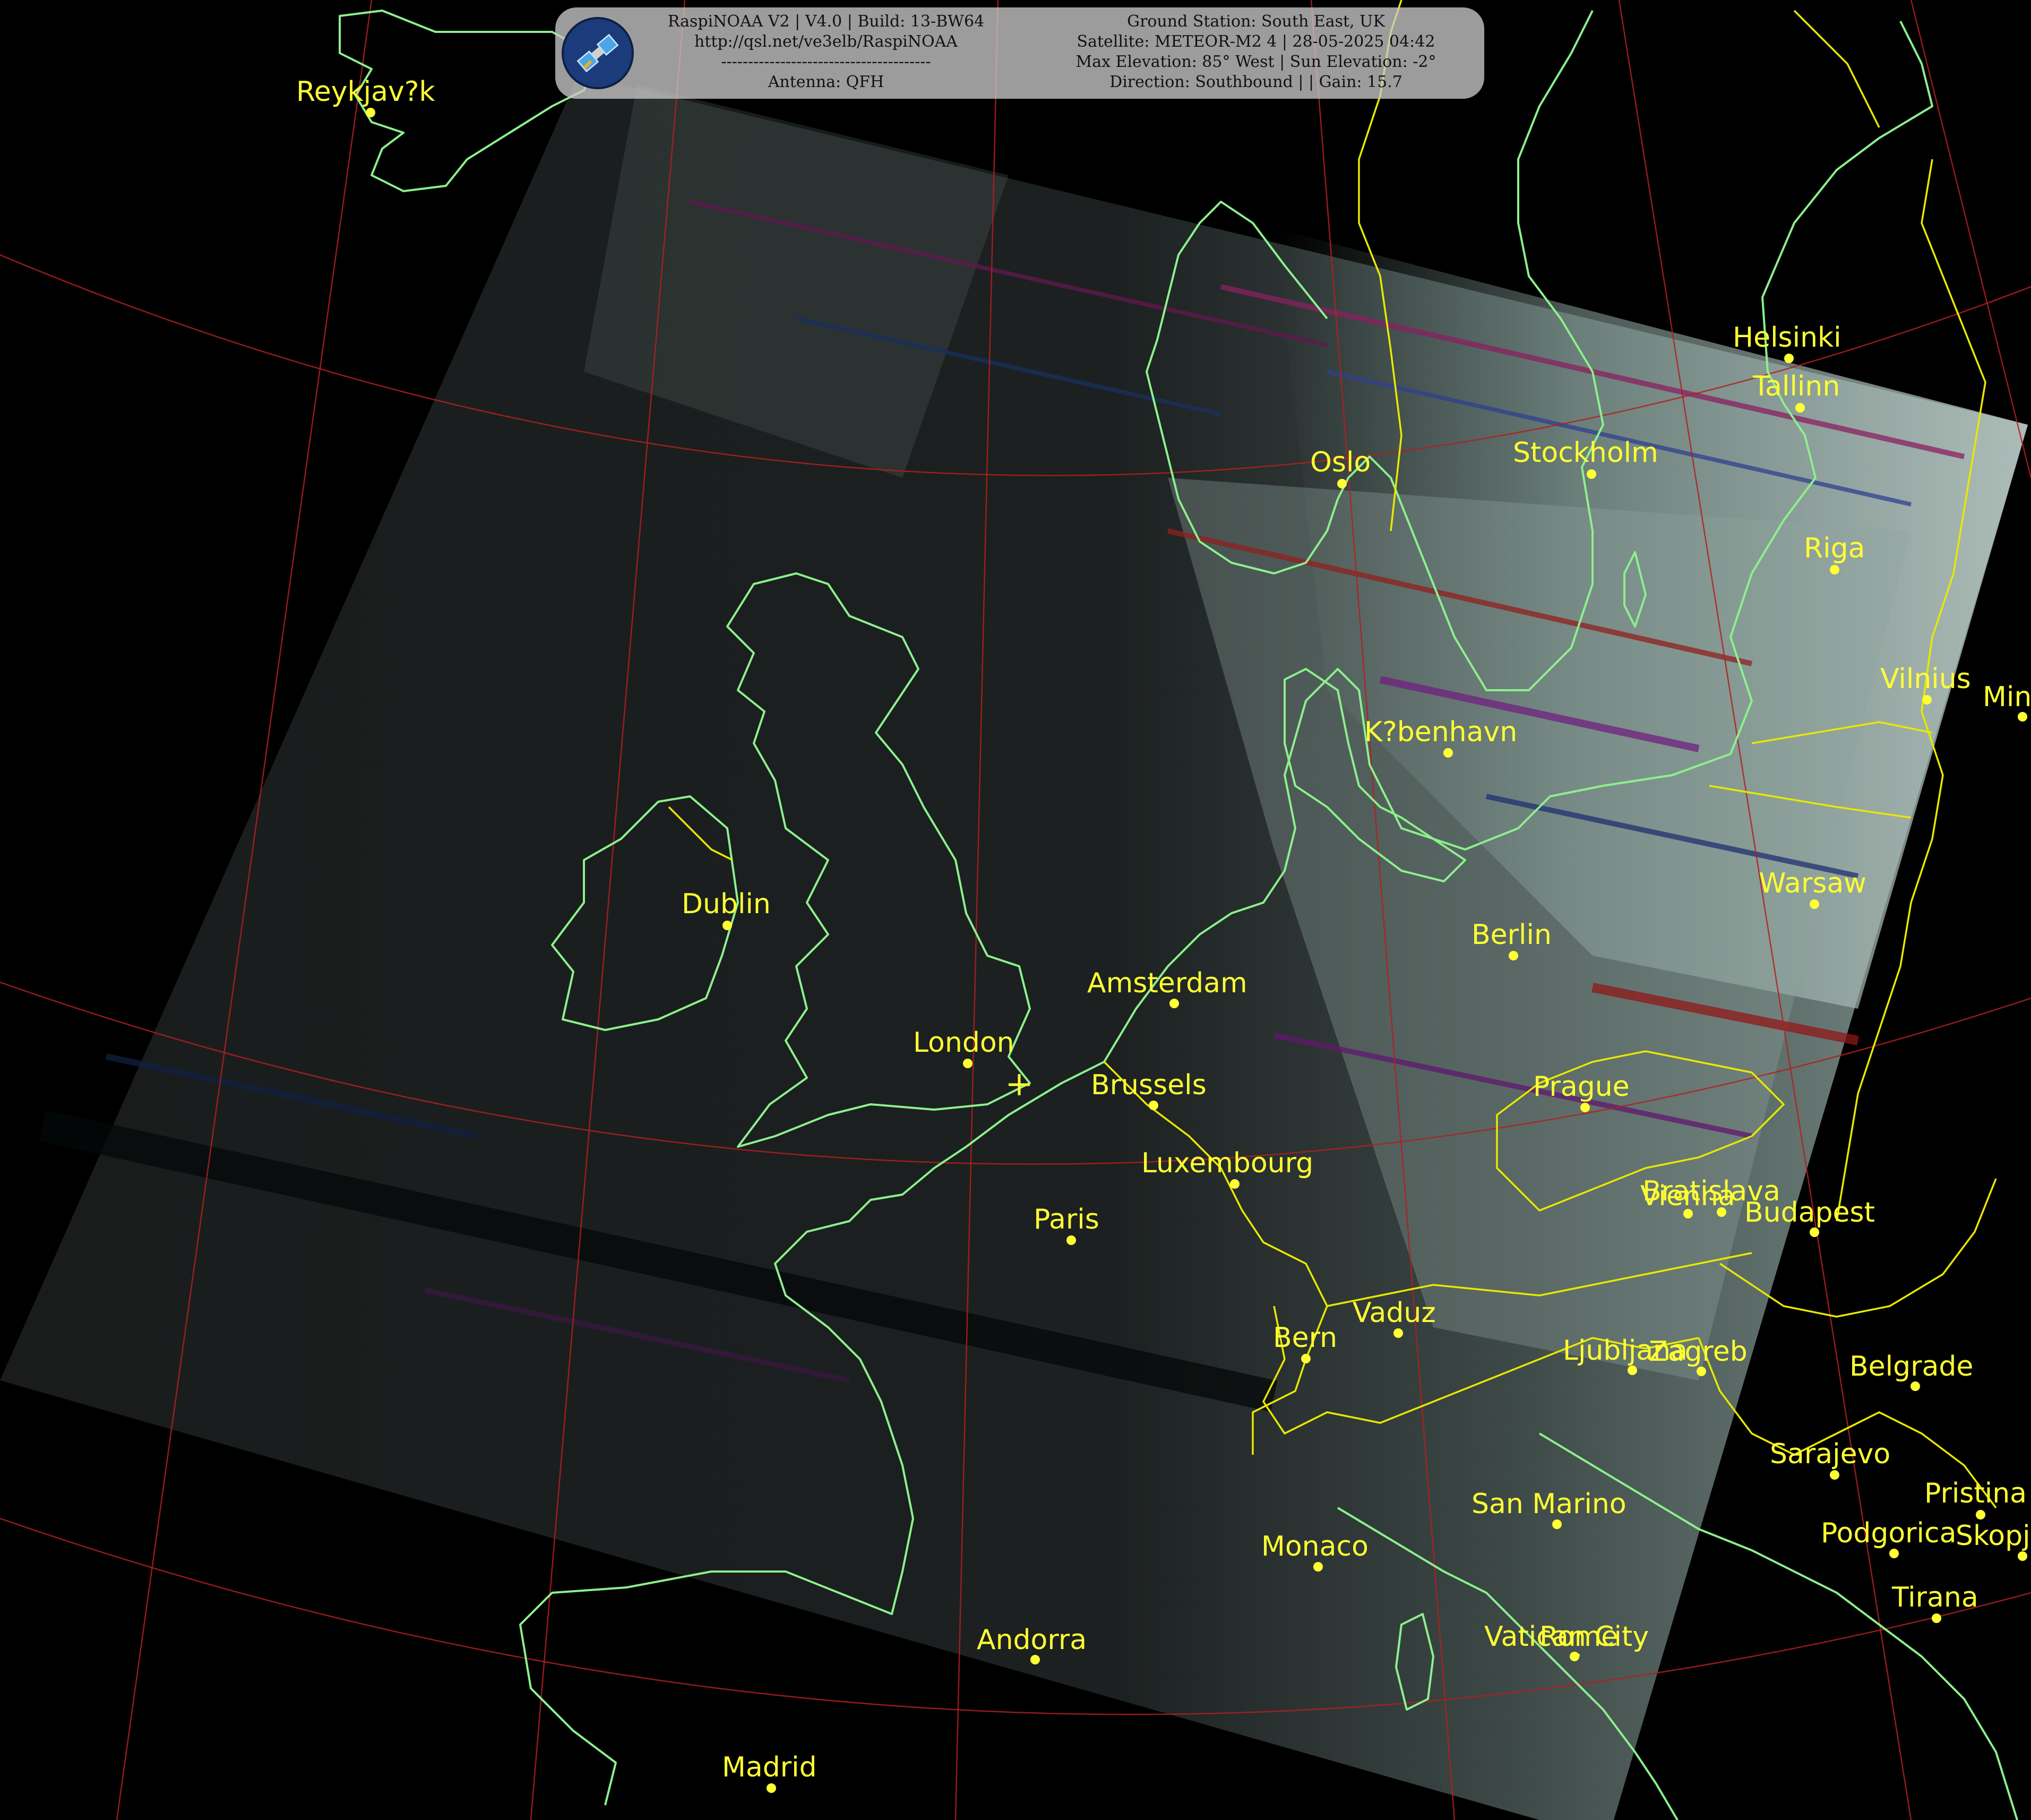 This screenshot has width=2031, height=1820. Describe the element at coordinates (1305, 1338) in the screenshot. I see `svg-text: Bern` at that location.